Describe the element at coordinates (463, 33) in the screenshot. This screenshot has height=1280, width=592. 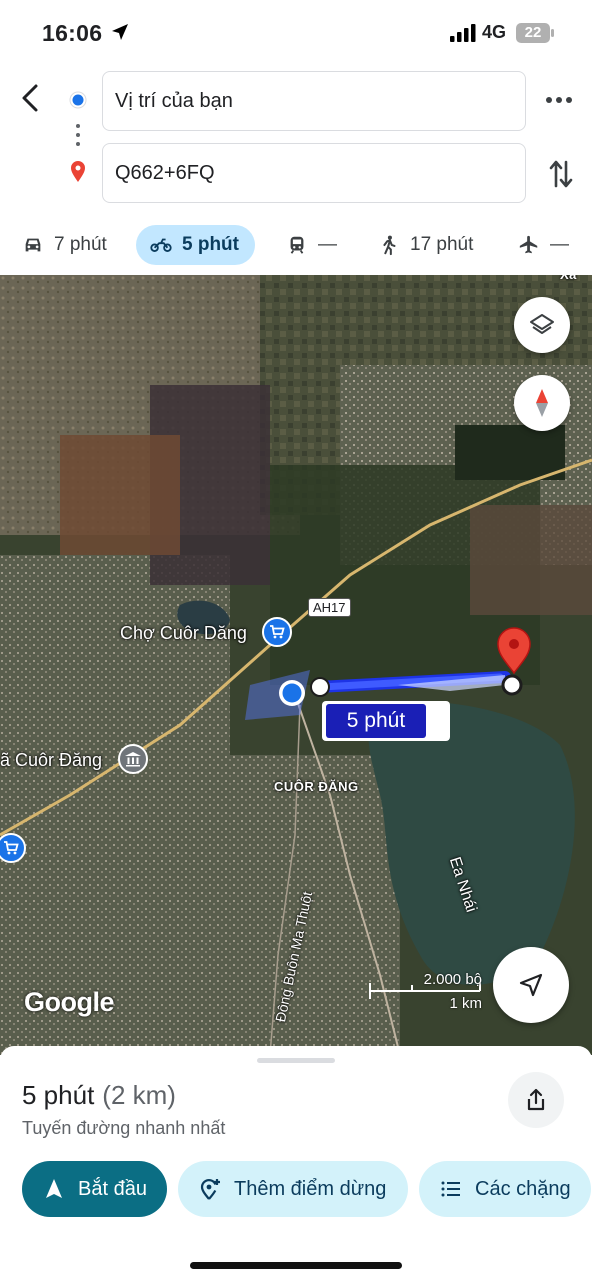
I see `signal-icon` at that location.